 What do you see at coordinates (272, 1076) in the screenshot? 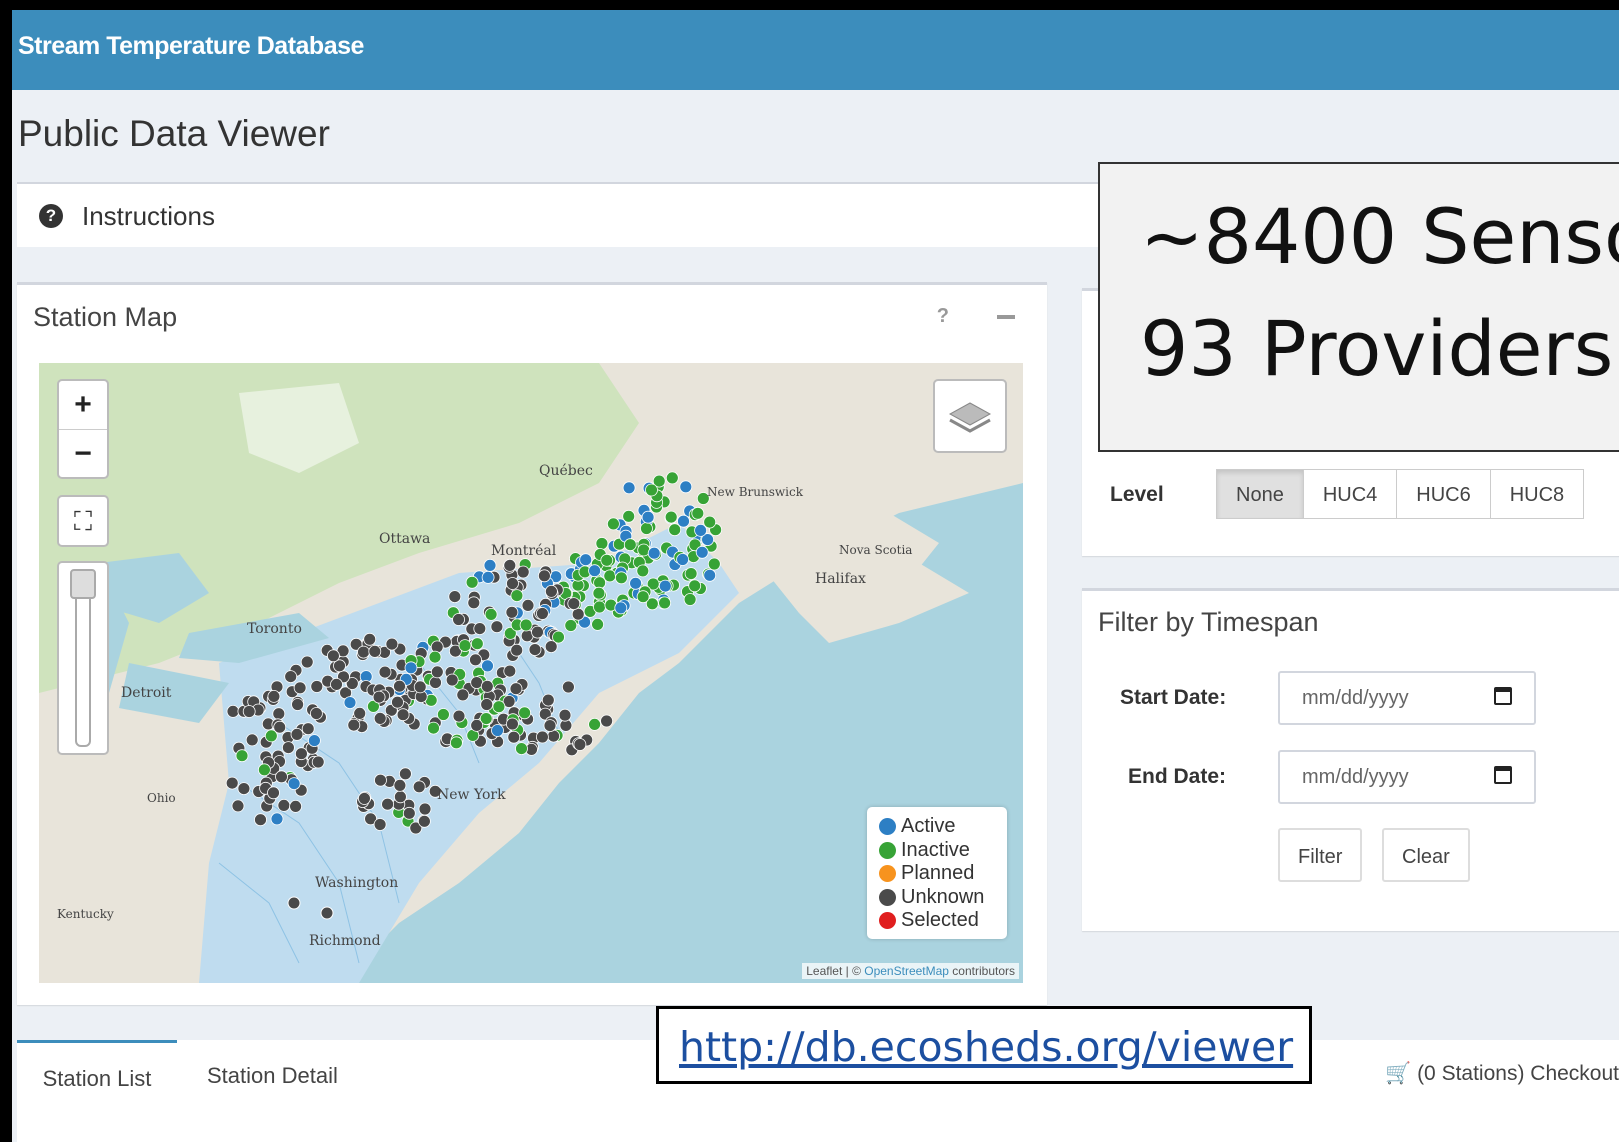
I see `tab-station-detail: Station Detail` at bounding box center [272, 1076].